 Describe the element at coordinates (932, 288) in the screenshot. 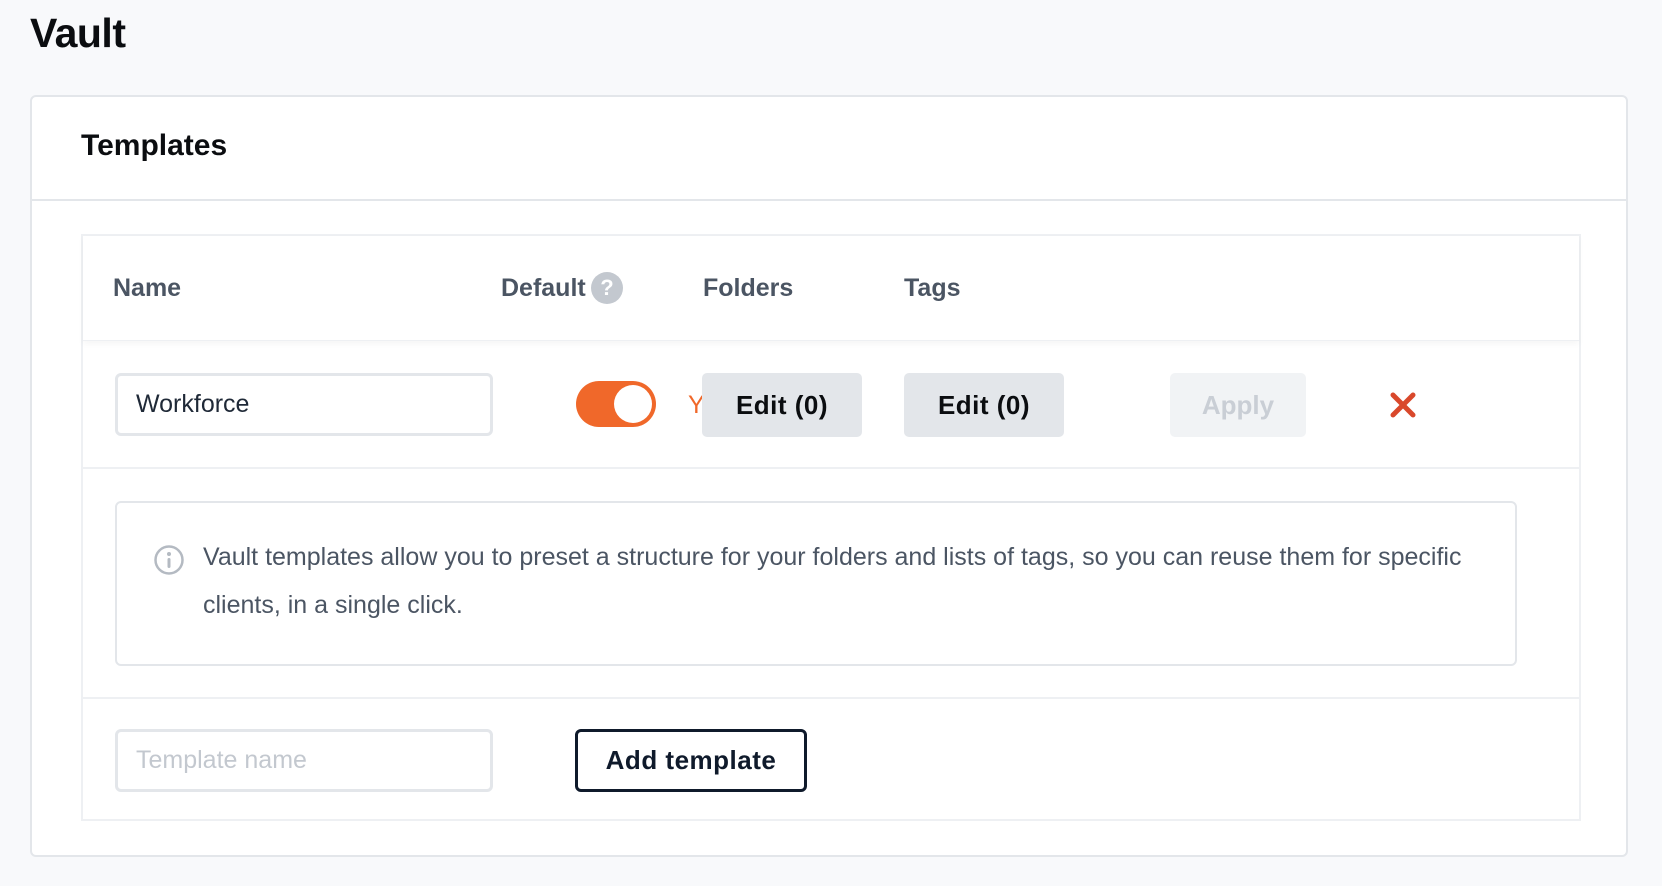

I see `column-header-tags: Tags` at that location.